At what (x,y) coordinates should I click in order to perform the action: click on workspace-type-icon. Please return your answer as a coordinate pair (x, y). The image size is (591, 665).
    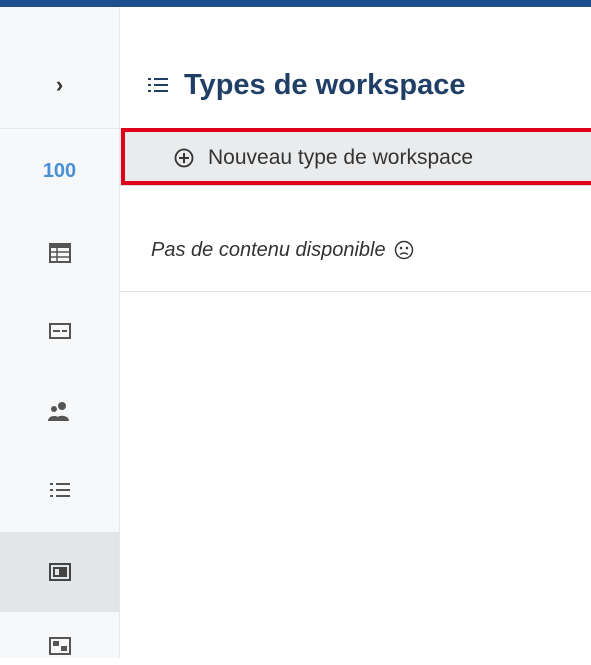
    Looking at the image, I should click on (59, 572).